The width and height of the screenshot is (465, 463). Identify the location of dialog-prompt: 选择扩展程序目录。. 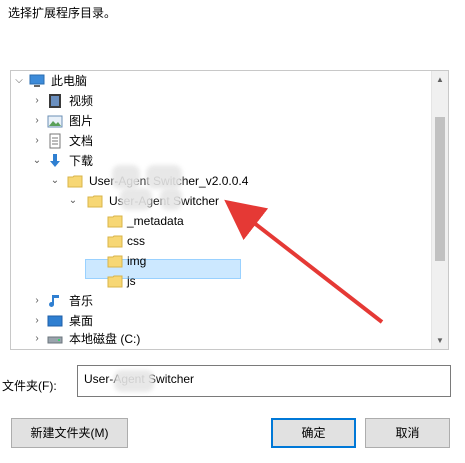
(62, 13).